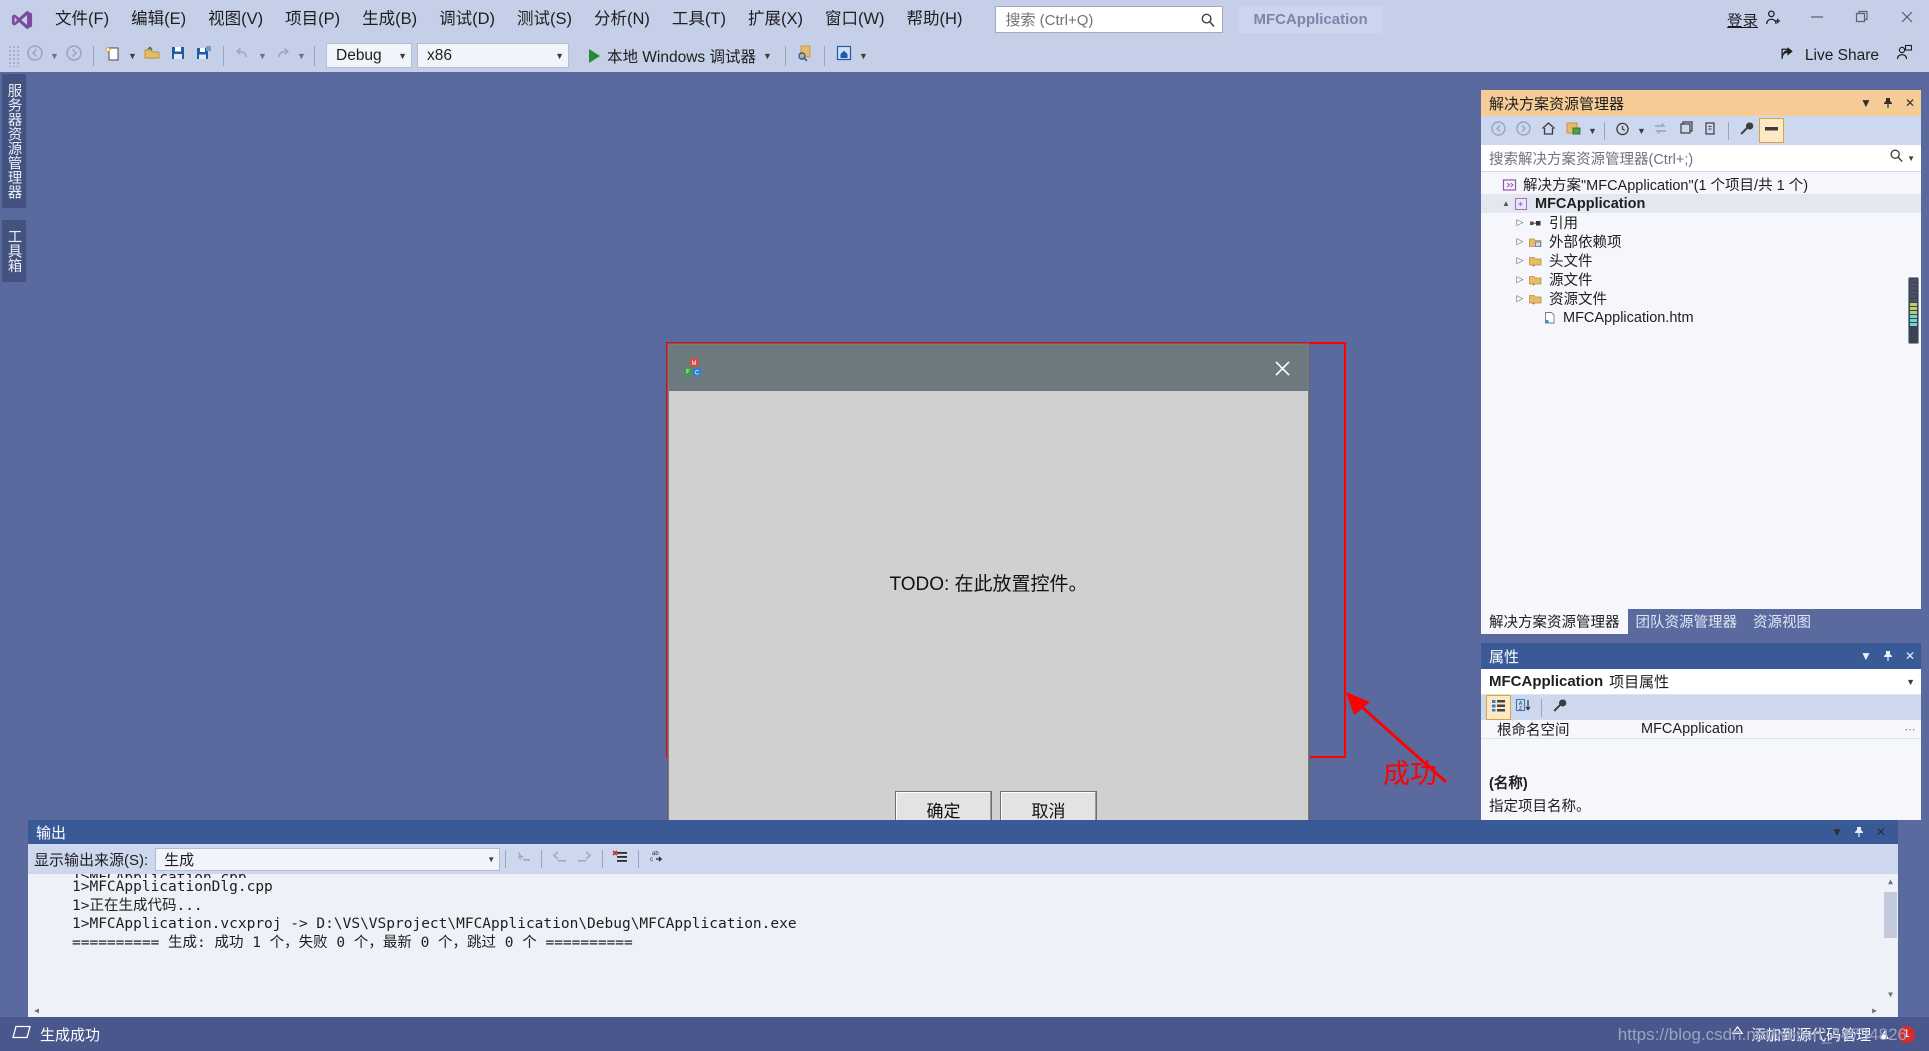  What do you see at coordinates (262, 56) in the screenshot?
I see `undo-dropdown: ▼` at bounding box center [262, 56].